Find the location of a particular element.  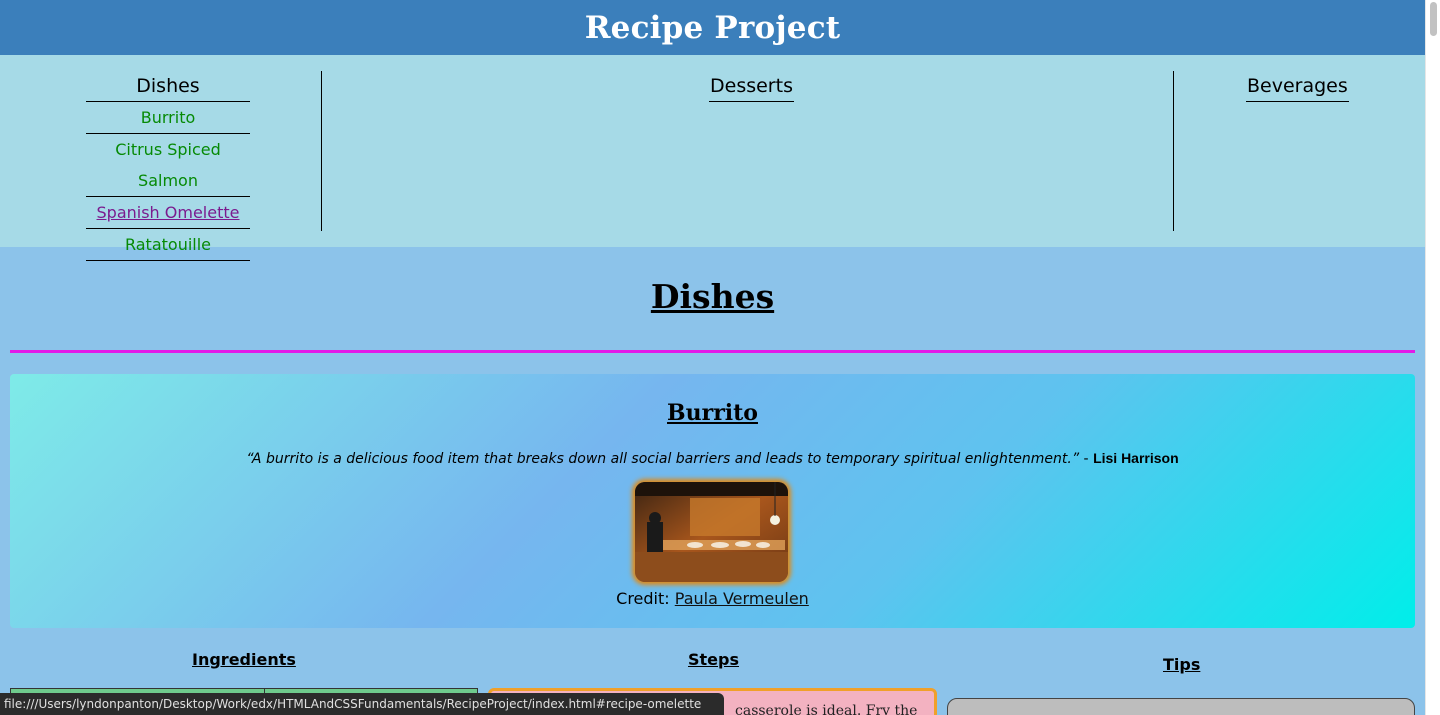

recipe-title-text: Burrito is located at coordinates (712, 413).